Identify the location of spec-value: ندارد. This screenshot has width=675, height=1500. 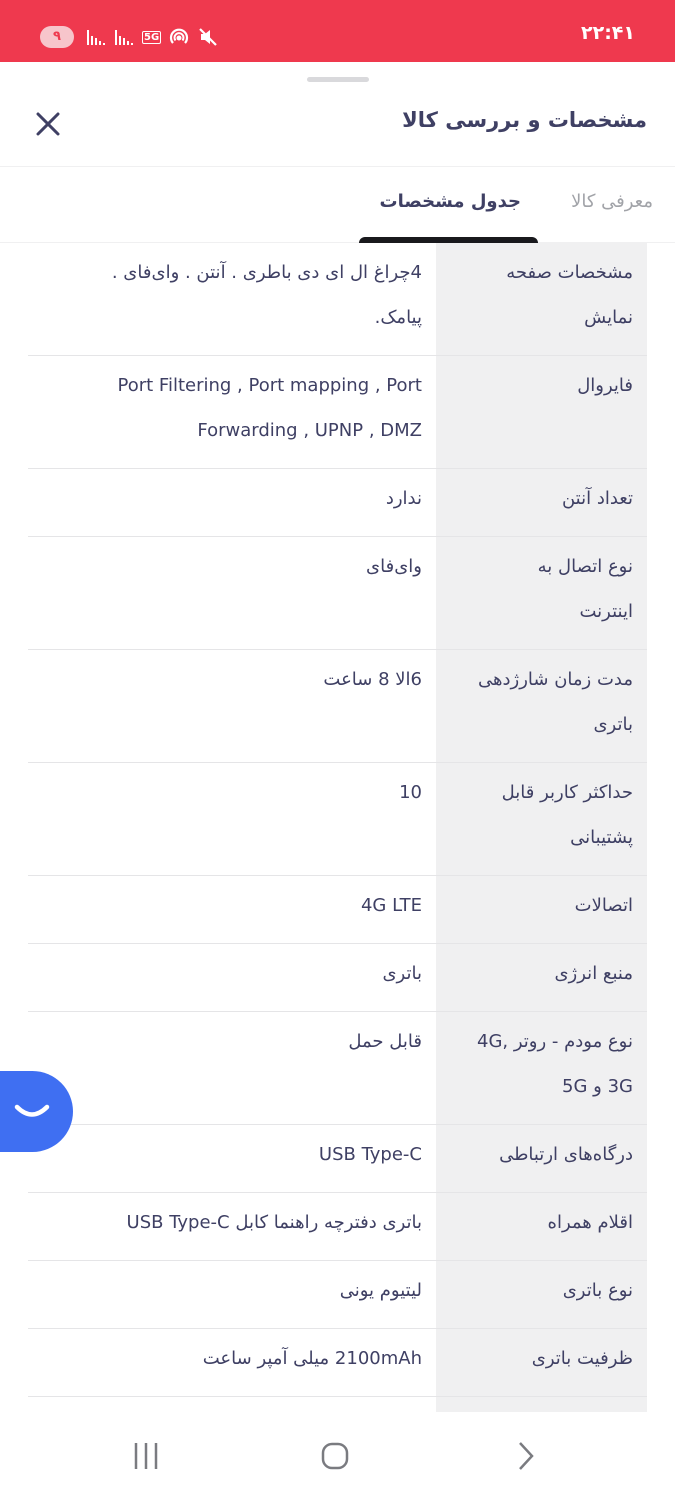
(232, 502).